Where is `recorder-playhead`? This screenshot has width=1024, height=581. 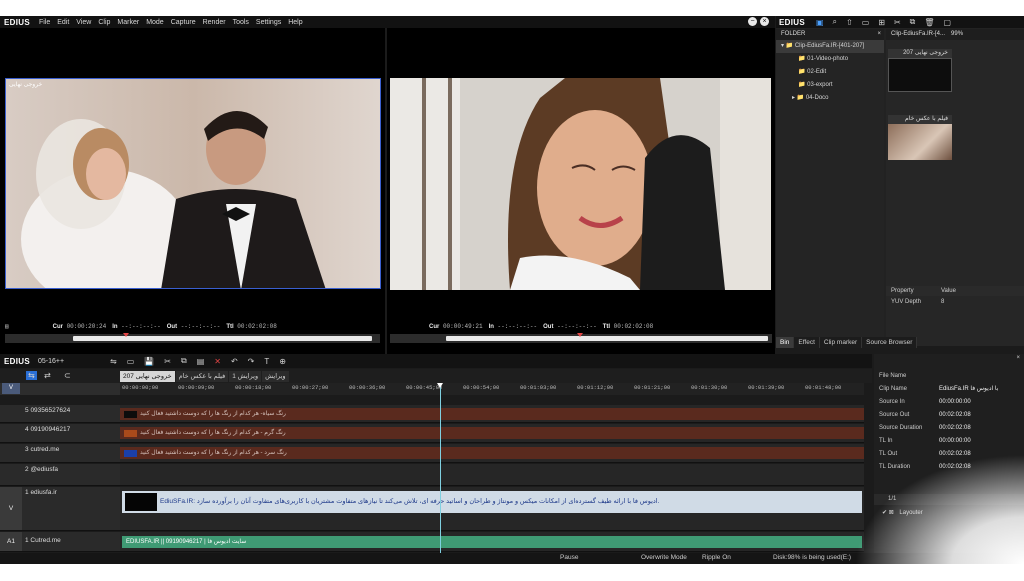 recorder-playhead is located at coordinates (580, 335).